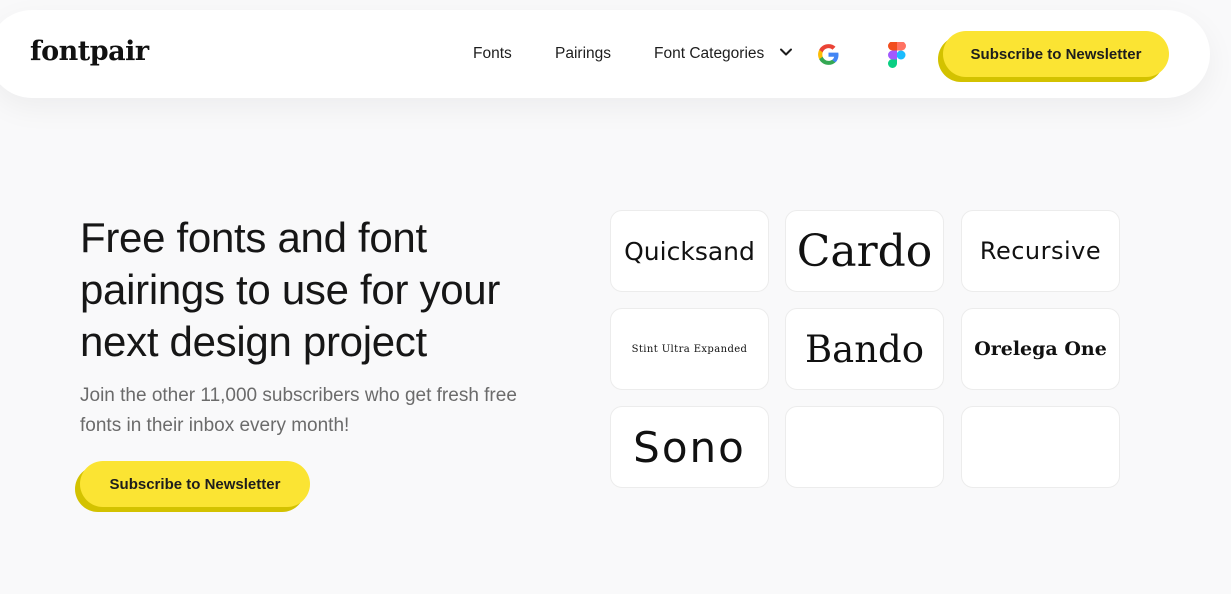 This screenshot has height=594, width=1231. Describe the element at coordinates (492, 54) in the screenshot. I see `nav-link-fonts: Fonts` at that location.